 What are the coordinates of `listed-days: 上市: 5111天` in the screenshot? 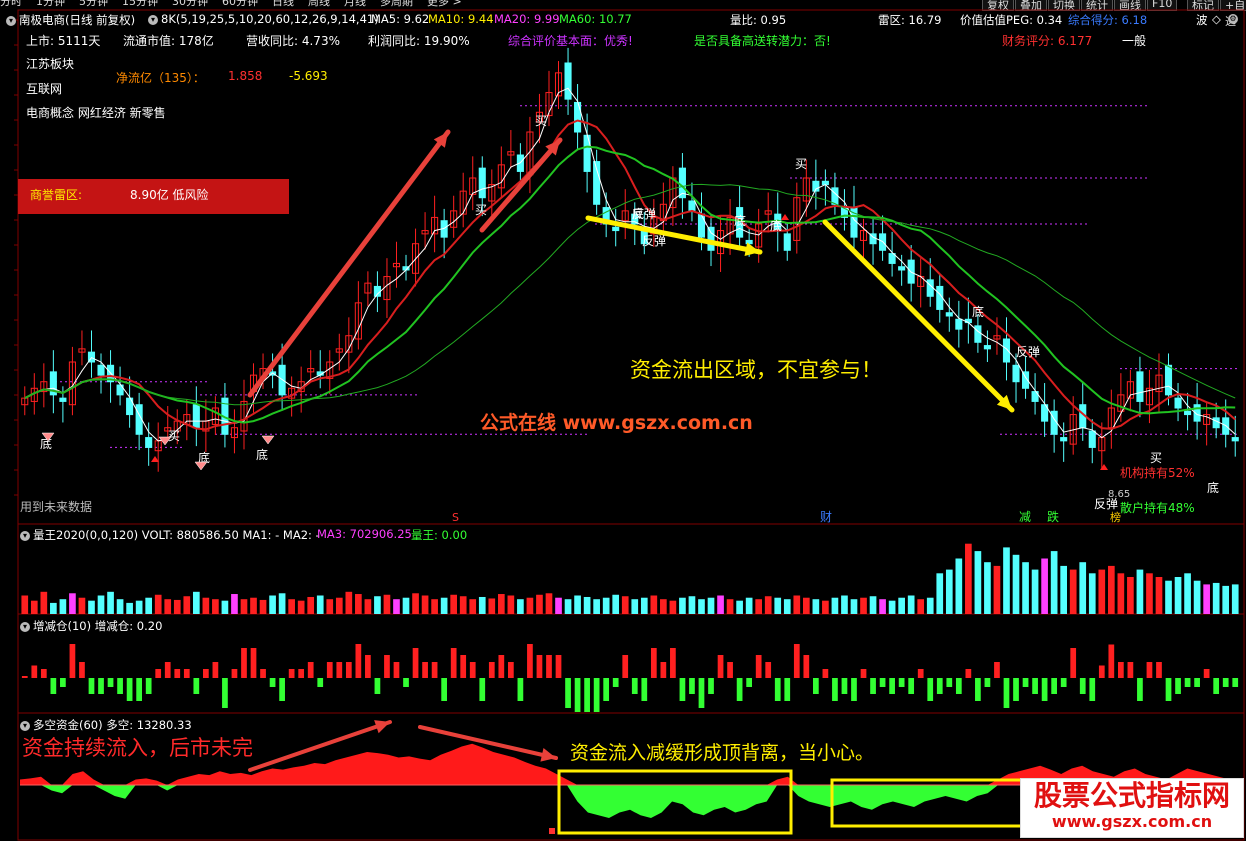 It's located at (63, 41).